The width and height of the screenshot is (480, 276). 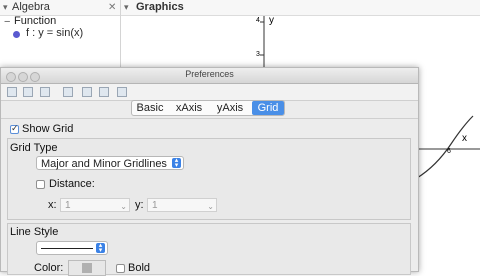 I want to click on function-definition: f : y = sin(x), so click(x=54, y=33).